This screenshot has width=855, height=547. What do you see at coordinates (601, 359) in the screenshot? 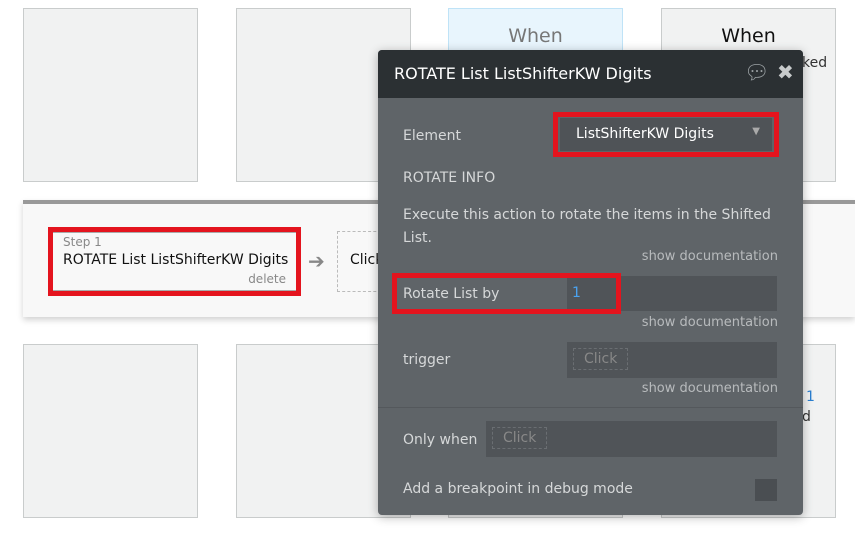
I see `trigger-placeholder: Click` at bounding box center [601, 359].